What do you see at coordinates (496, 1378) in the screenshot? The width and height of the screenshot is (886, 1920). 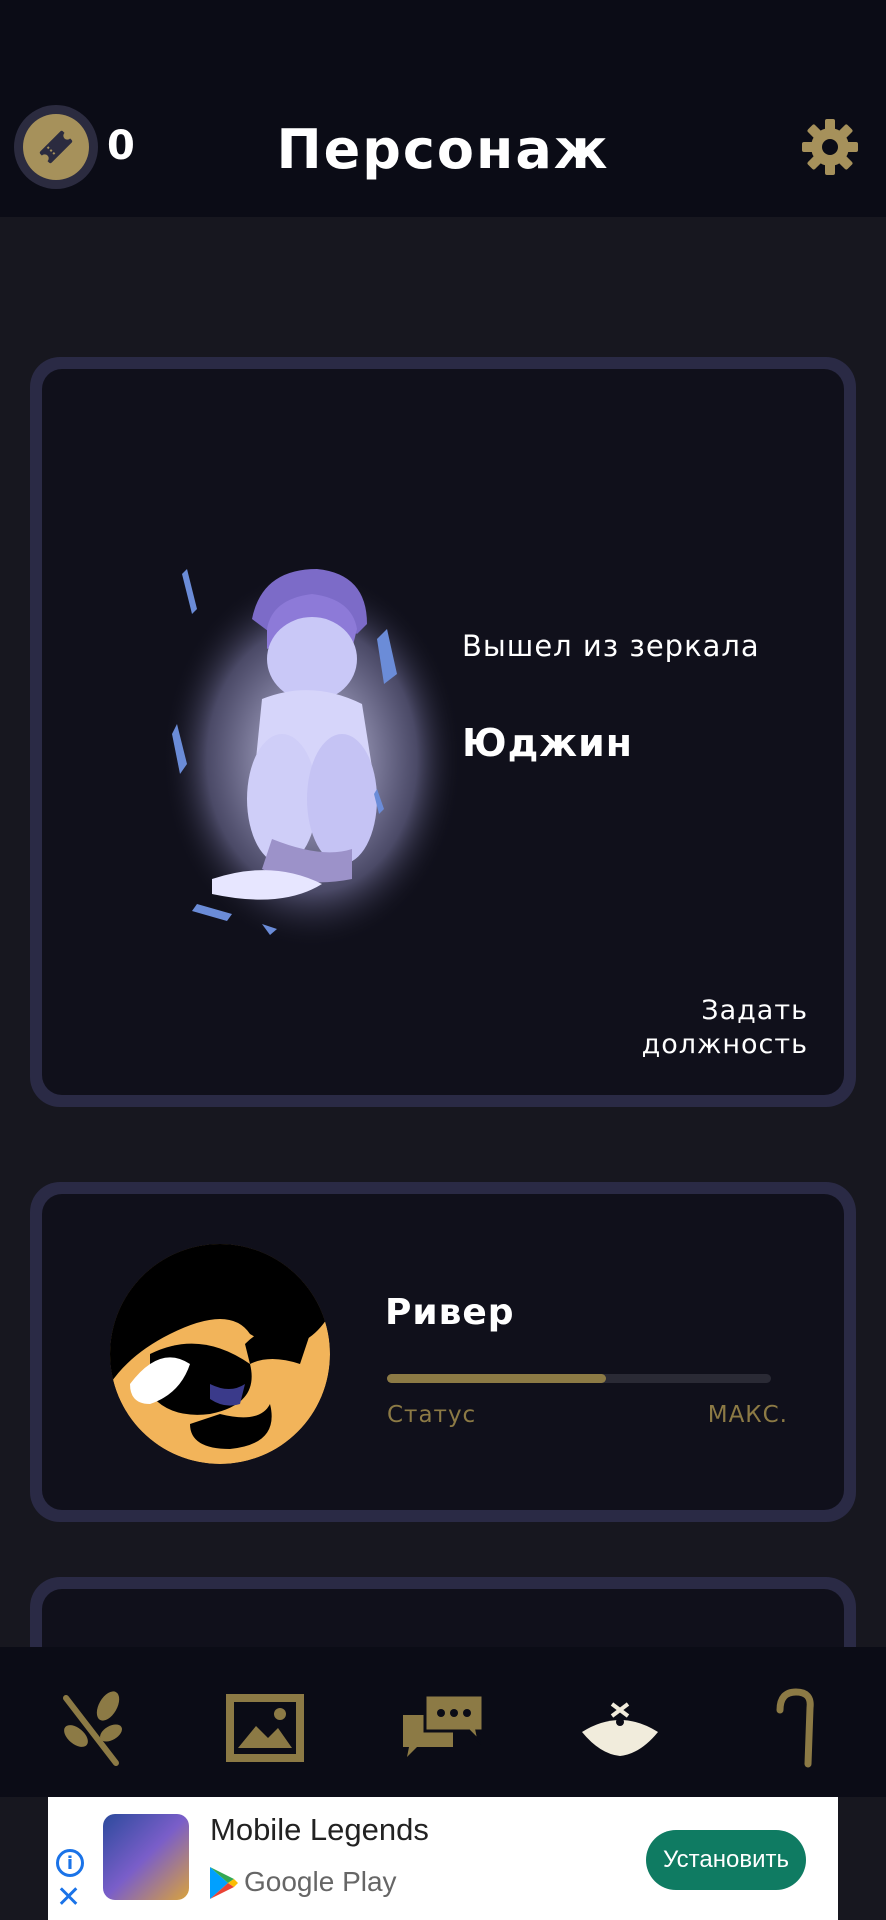 I see `status-progress-fill` at bounding box center [496, 1378].